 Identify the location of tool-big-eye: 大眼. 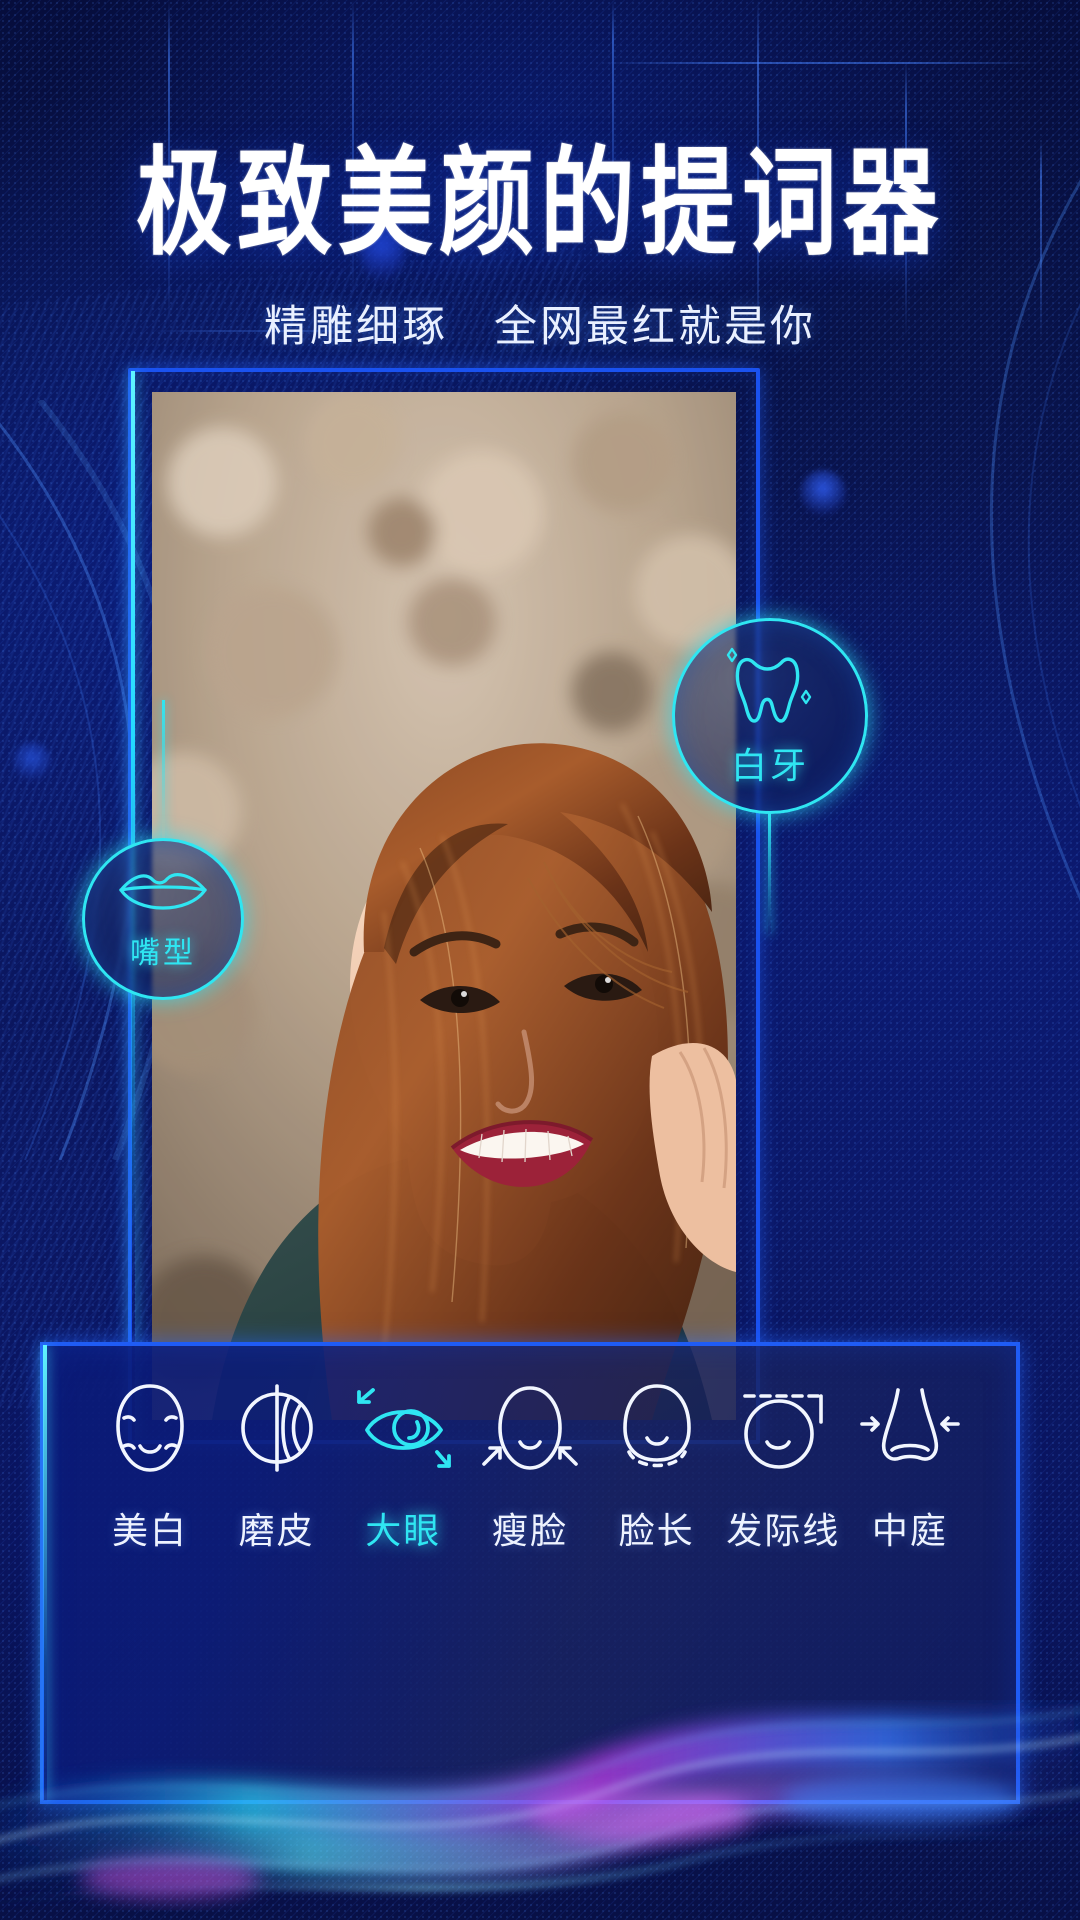
(403, 1467).